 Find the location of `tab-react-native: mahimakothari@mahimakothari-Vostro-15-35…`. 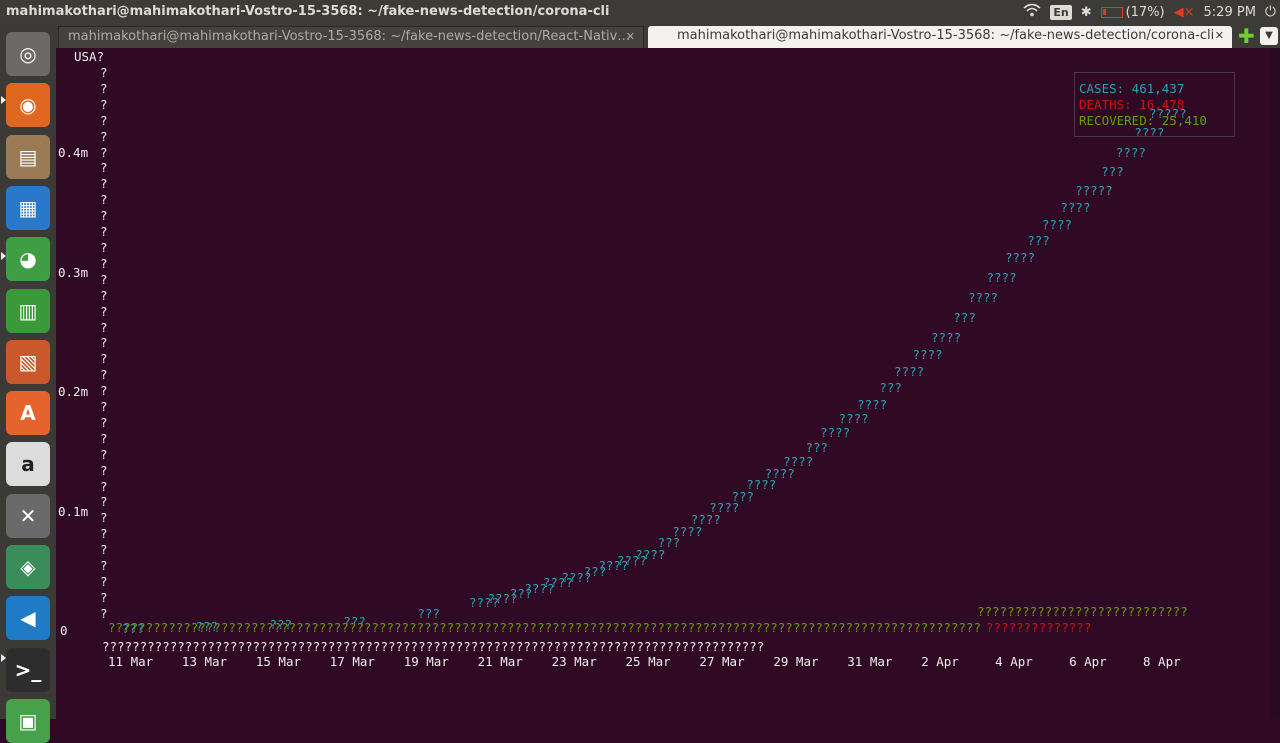

tab-react-native: mahimakothari@mahimakothari-Vostro-15-35… is located at coordinates (351, 37).